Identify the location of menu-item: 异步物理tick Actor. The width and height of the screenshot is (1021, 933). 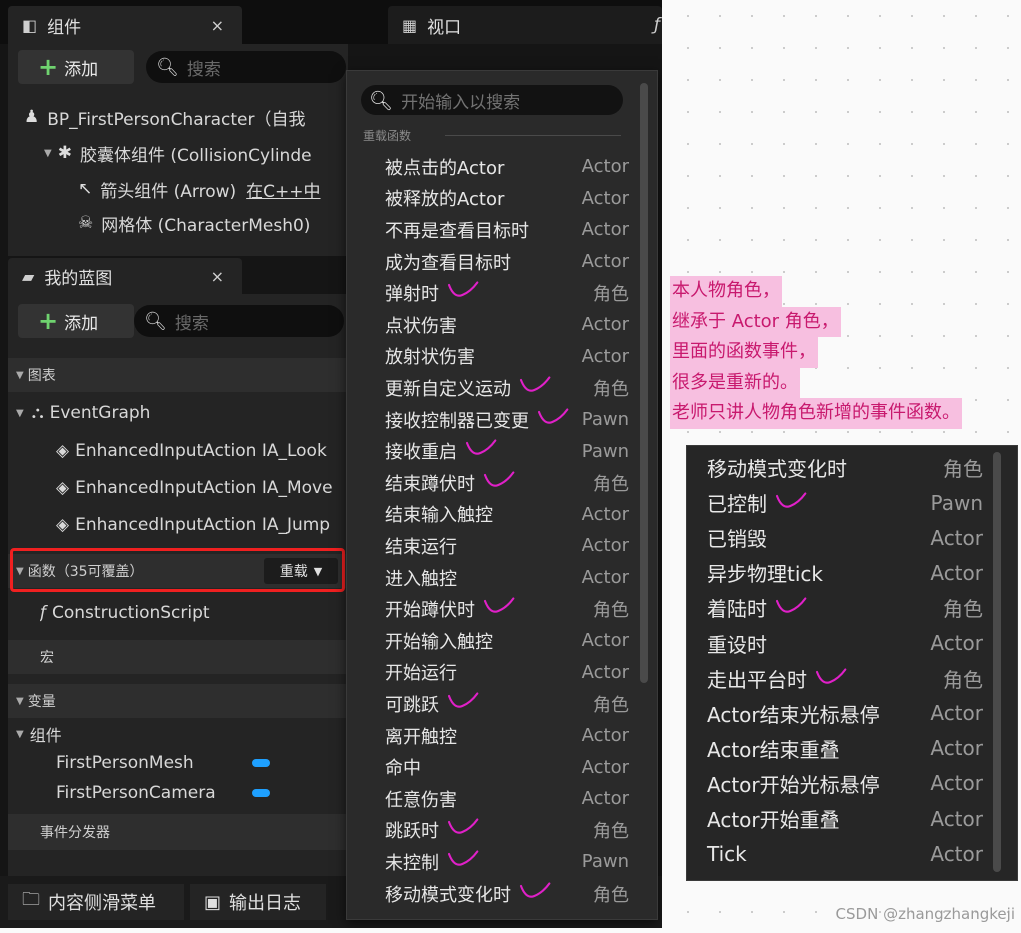
(842, 572).